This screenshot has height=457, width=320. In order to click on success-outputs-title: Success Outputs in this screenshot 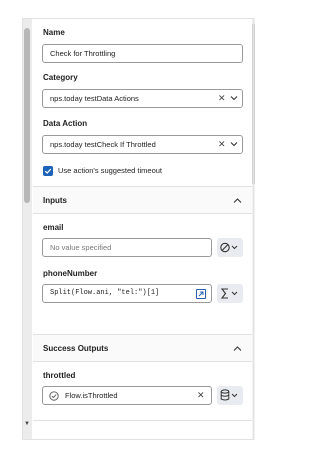, I will do `click(76, 348)`.